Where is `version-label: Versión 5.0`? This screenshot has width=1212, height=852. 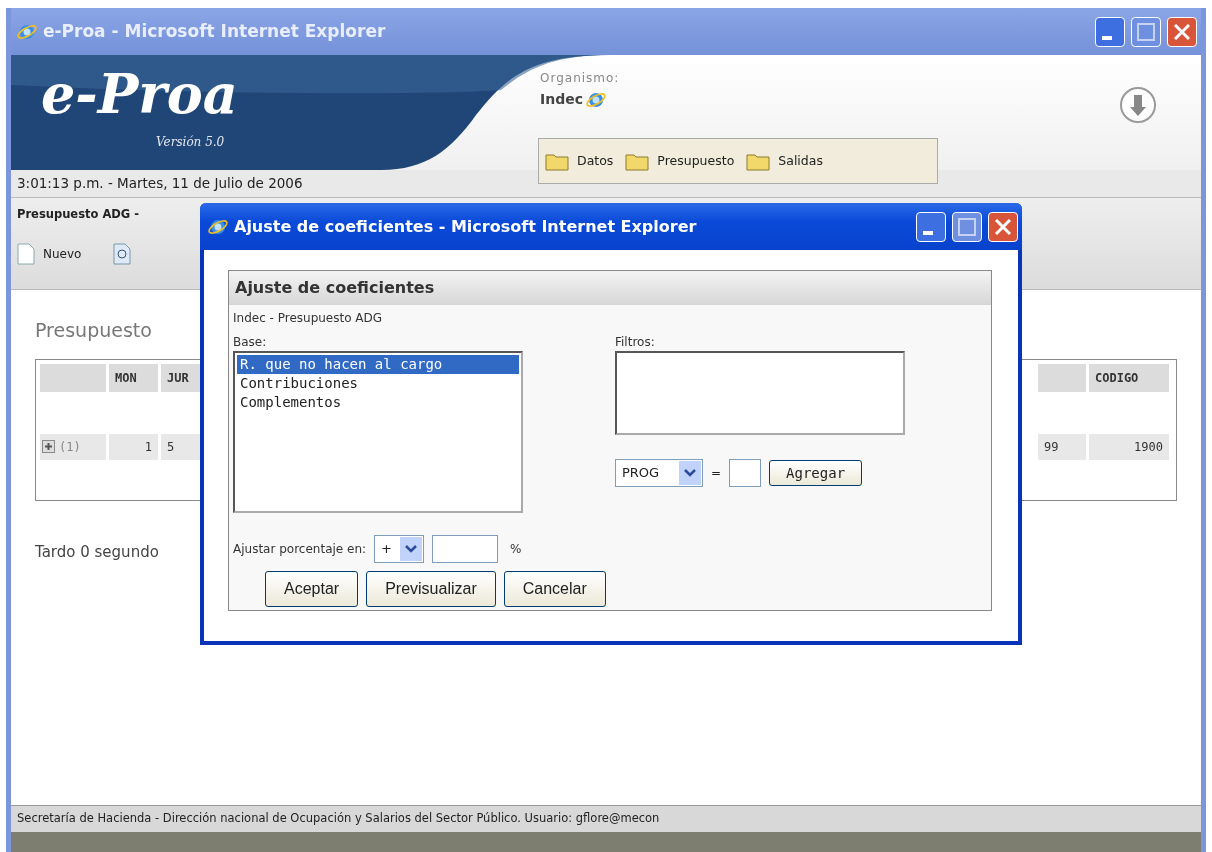
version-label: Versión 5.0 is located at coordinates (190, 142).